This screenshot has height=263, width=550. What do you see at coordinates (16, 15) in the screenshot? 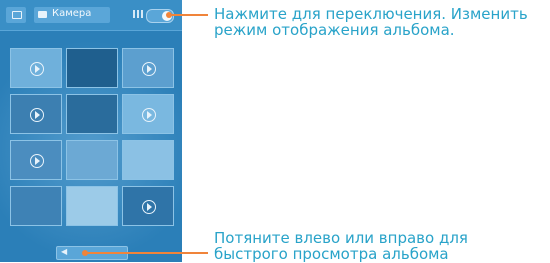
I see `gallery-home-icon` at bounding box center [16, 15].